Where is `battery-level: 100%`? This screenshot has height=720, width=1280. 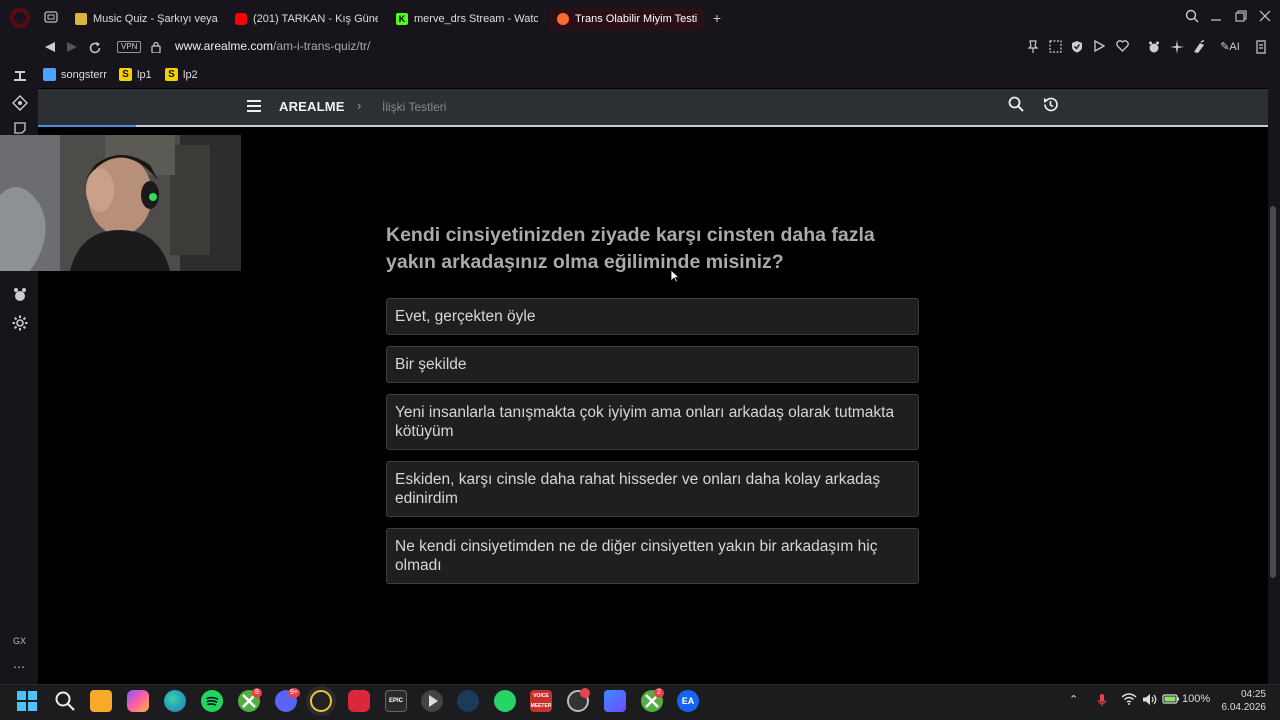
battery-level: 100% is located at coordinates (1196, 699).